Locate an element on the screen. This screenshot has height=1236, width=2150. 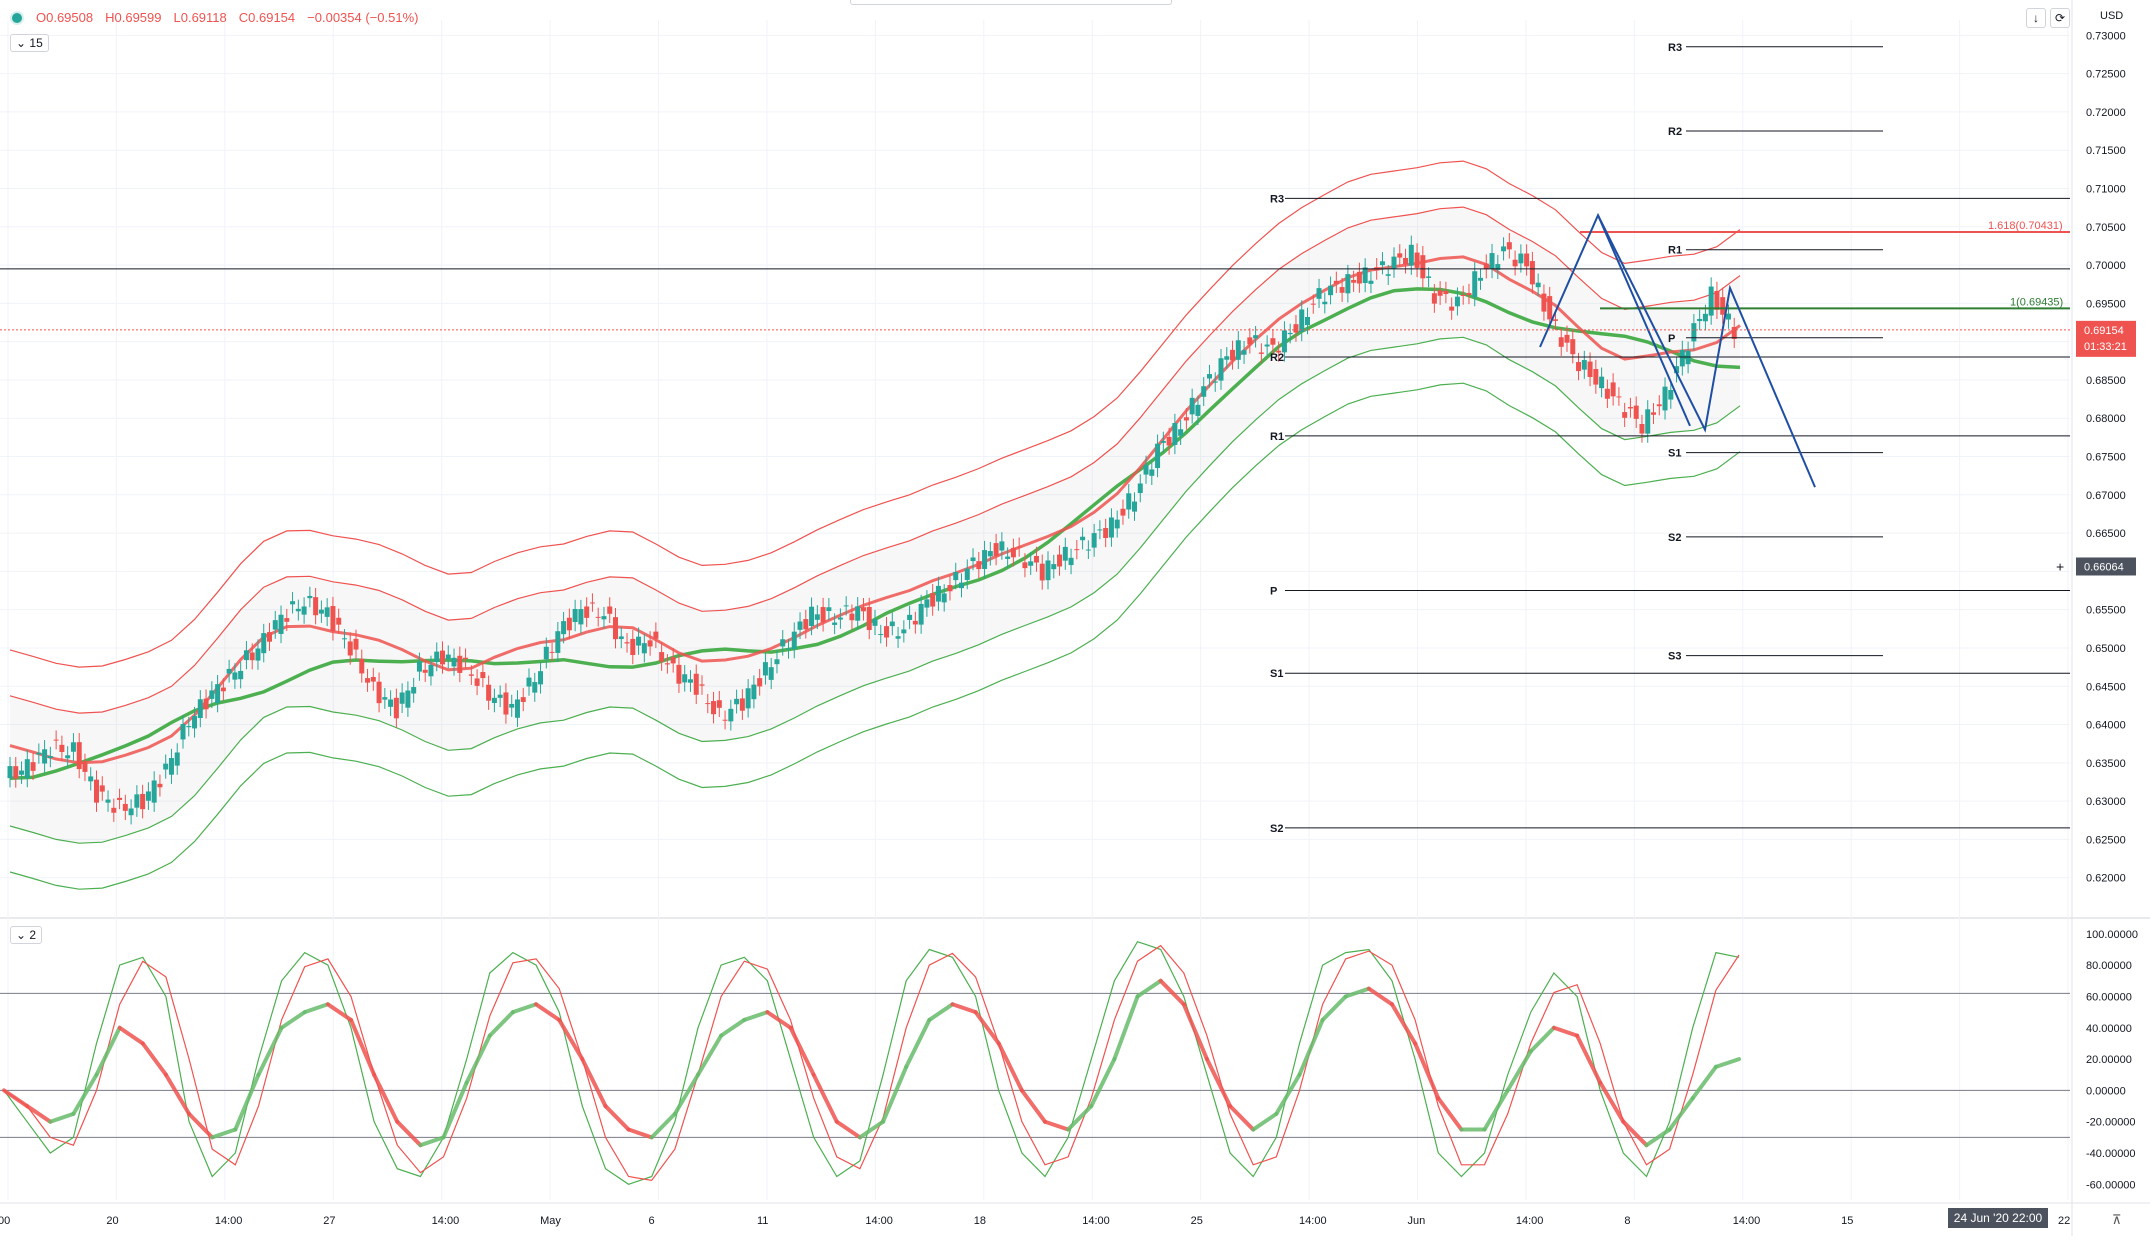
refresh-icon: ⟳ is located at coordinates (2060, 18).